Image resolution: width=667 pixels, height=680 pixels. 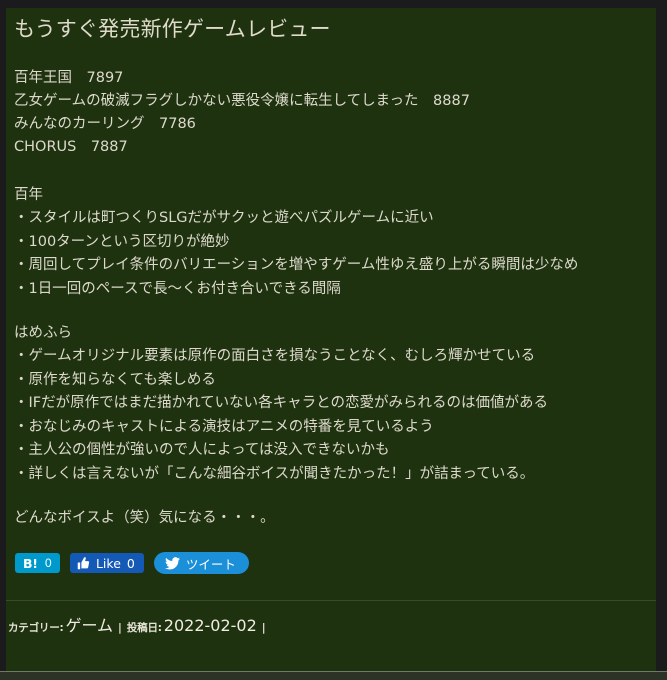 I want to click on list-item: スタイルは町つくりSLGだがサクッと遊べパズルゲームに近い, so click(x=331, y=219).